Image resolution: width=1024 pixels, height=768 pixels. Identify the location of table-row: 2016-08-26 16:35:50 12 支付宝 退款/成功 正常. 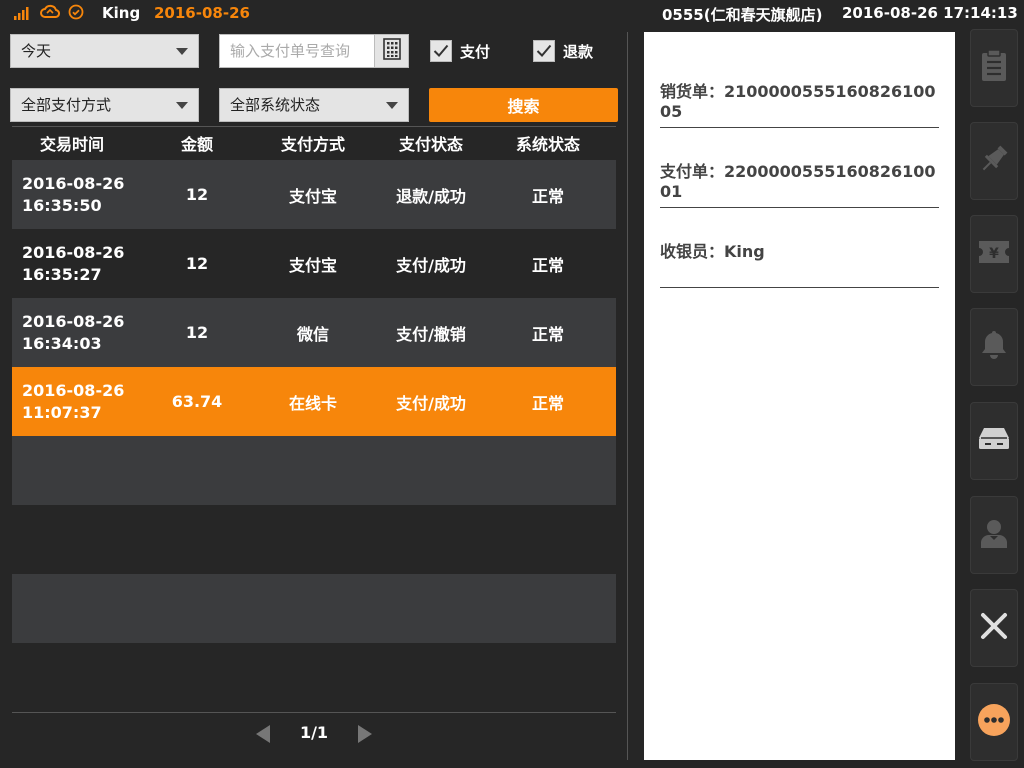
(314, 194).